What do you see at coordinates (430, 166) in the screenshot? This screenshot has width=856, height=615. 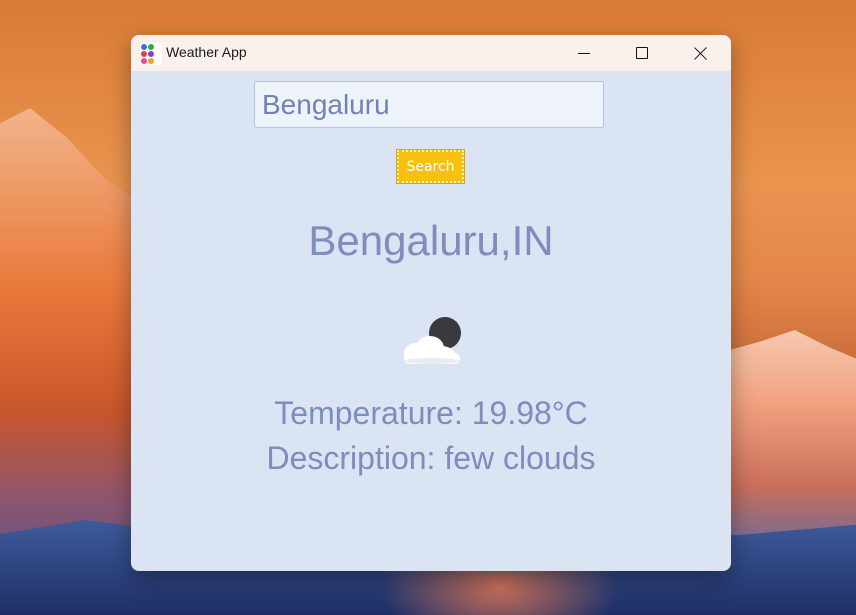 I see `search-button: Search` at bounding box center [430, 166].